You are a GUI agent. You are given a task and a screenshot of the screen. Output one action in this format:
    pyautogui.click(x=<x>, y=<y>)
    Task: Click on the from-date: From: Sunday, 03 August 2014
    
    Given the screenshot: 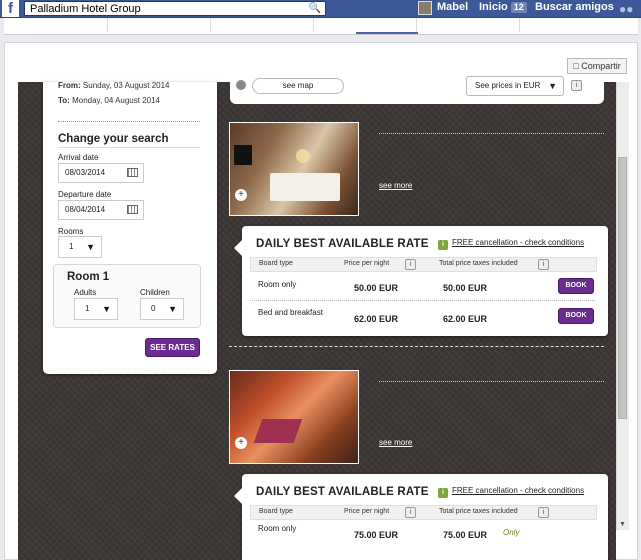 What is the action you would take?
    pyautogui.click(x=114, y=85)
    